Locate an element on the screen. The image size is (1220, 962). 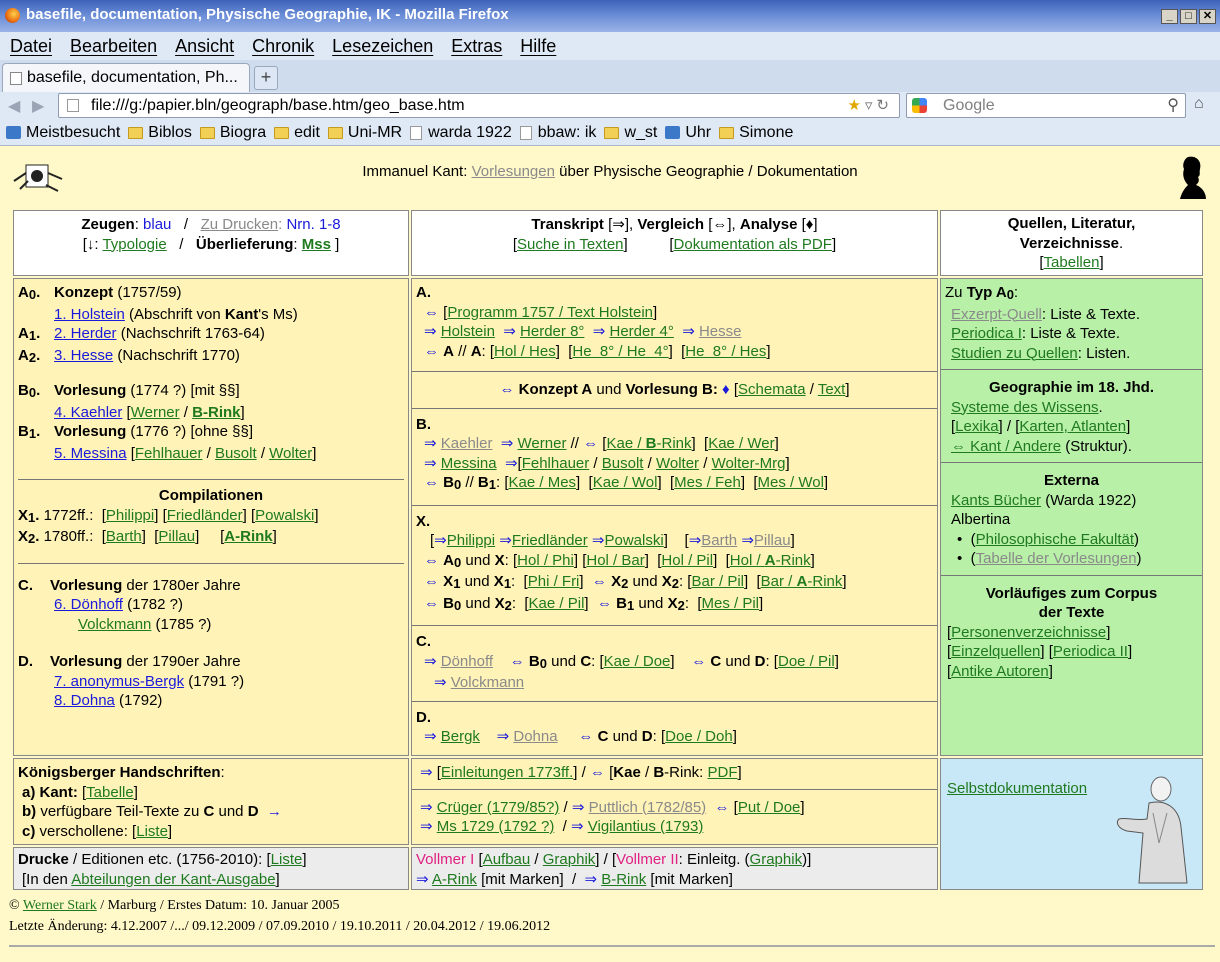
werner-text-link: Werner is located at coordinates (542, 443).